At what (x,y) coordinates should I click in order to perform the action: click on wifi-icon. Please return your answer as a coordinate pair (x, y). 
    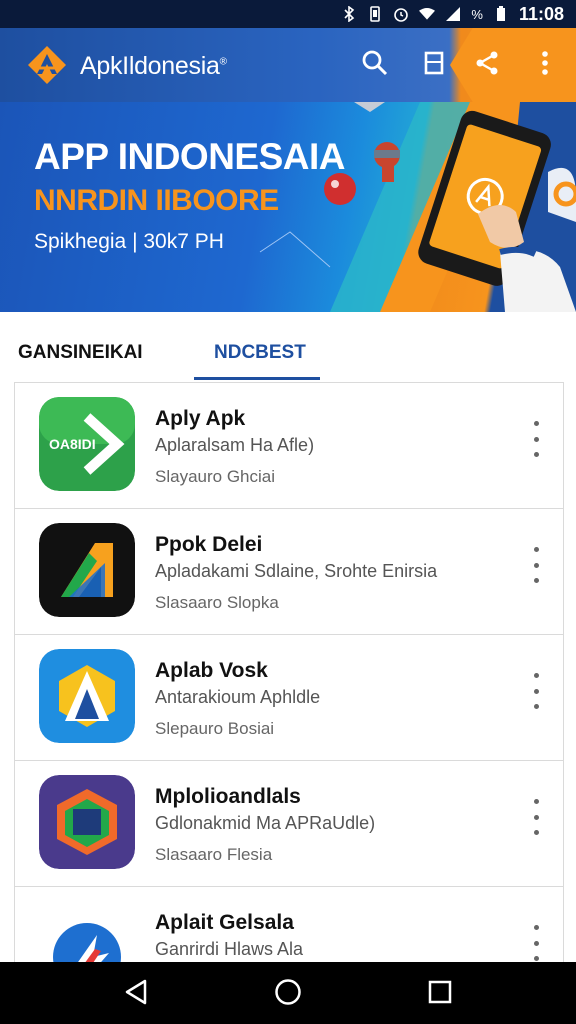
    Looking at the image, I should click on (427, 14).